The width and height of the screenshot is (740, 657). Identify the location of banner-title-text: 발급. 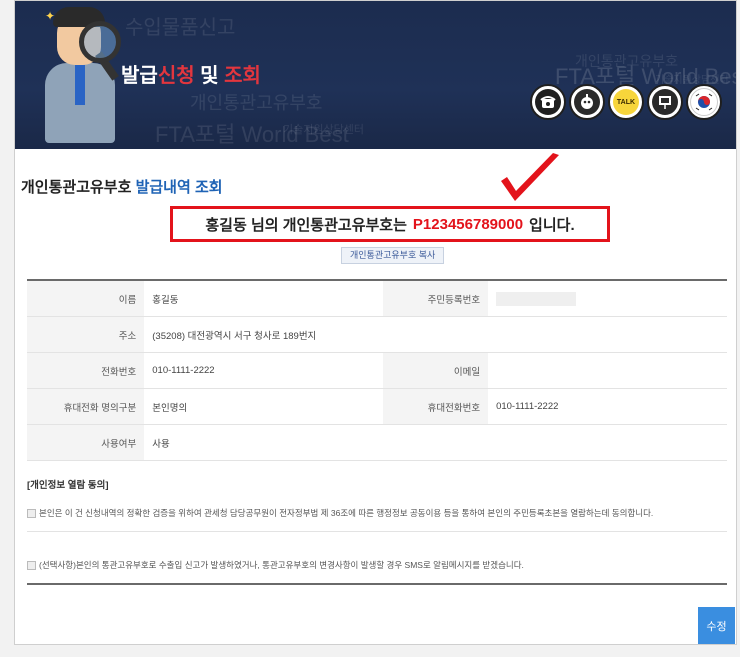
(139, 76).